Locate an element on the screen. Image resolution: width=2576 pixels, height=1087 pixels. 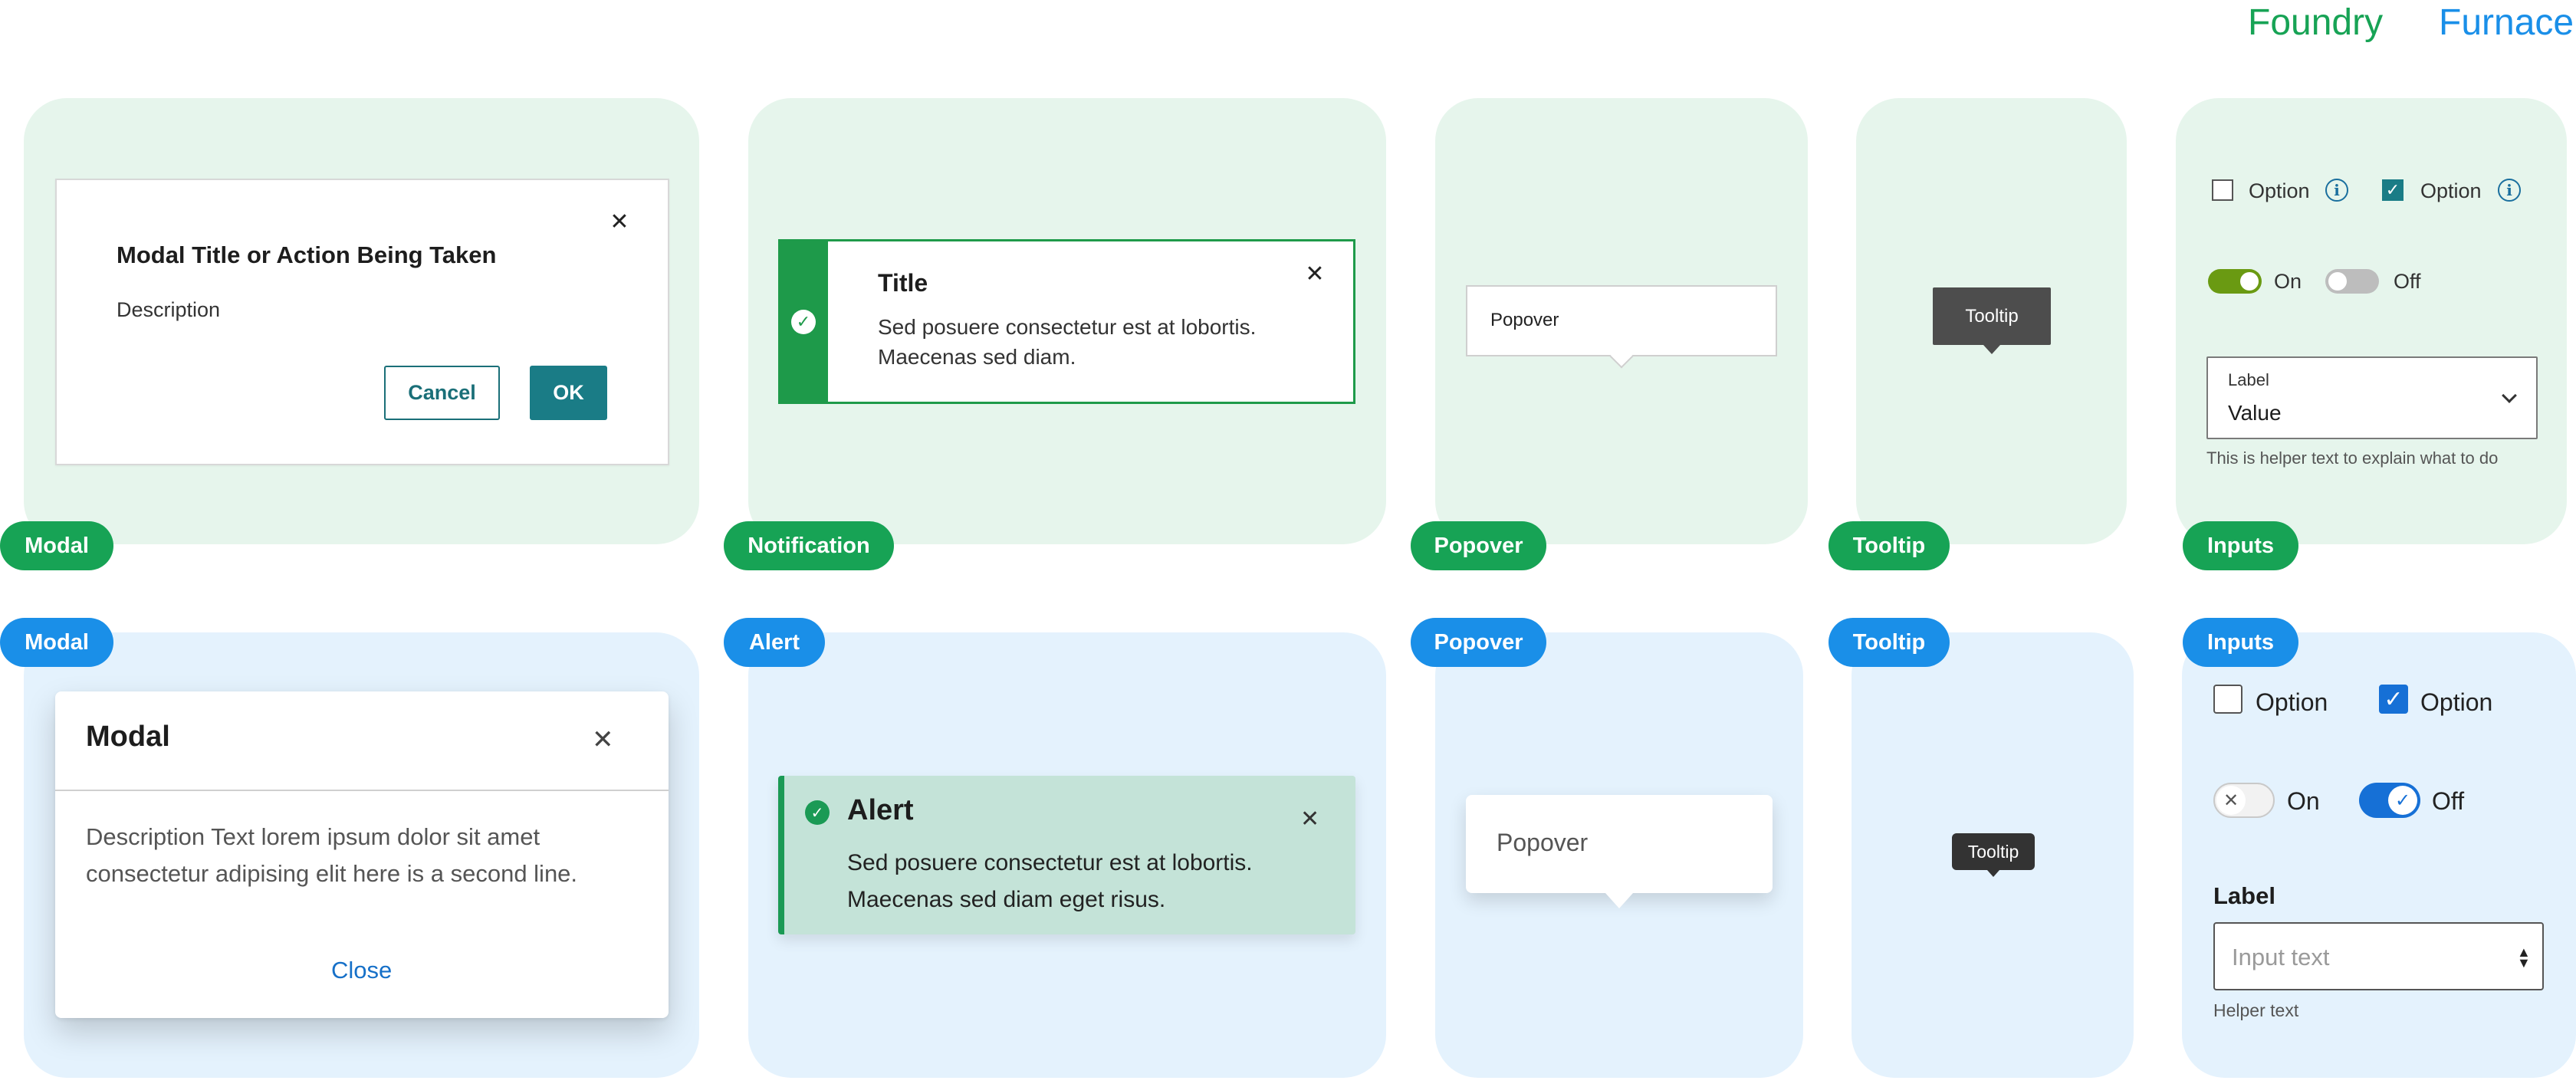
furnace-tooltip: Tooltip is located at coordinates (1994, 851).